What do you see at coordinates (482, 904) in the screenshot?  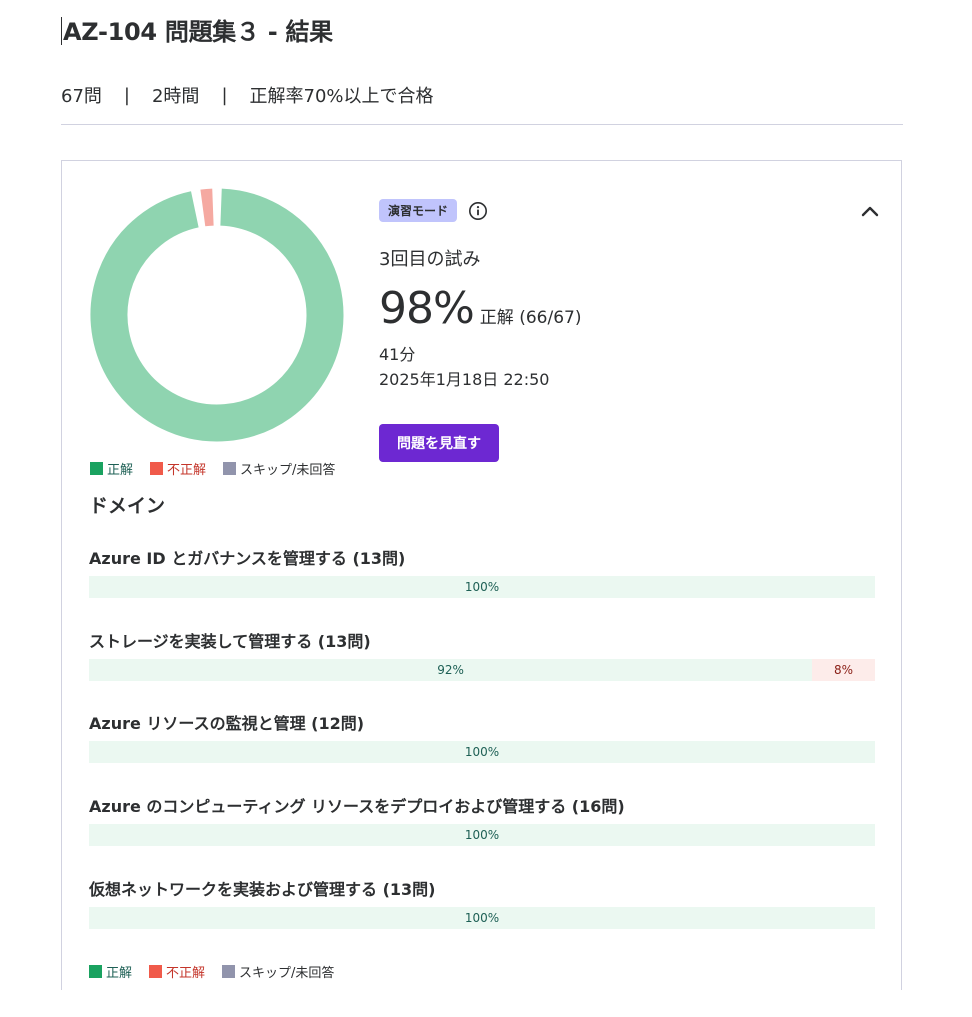 I see `domain-item: 仮想ネットワークを実装および管理する (13問) 100%` at bounding box center [482, 904].